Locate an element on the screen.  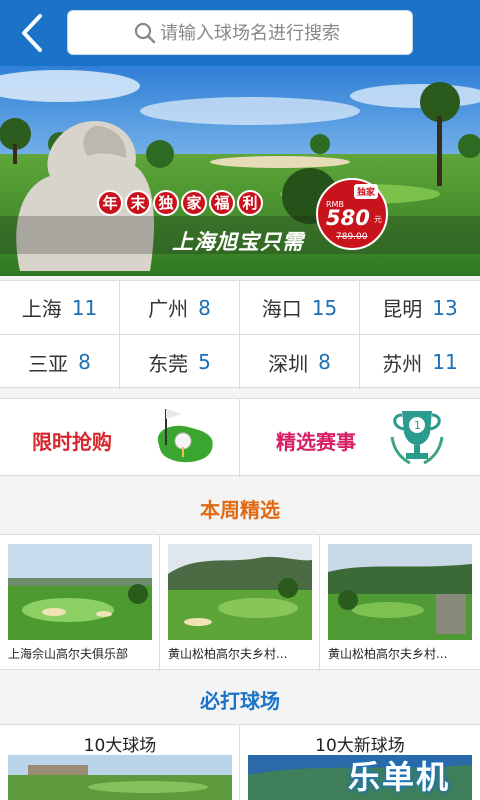
city-name: 广州 is located at coordinates (168, 309).